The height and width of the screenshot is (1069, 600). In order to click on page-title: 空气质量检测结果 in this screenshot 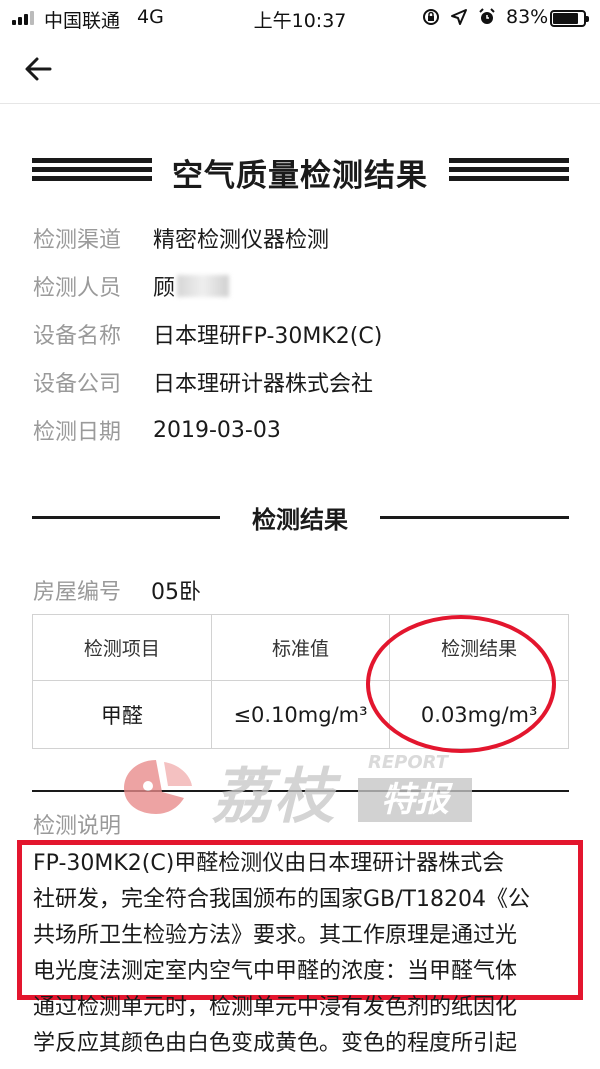, I will do `click(300, 176)`.